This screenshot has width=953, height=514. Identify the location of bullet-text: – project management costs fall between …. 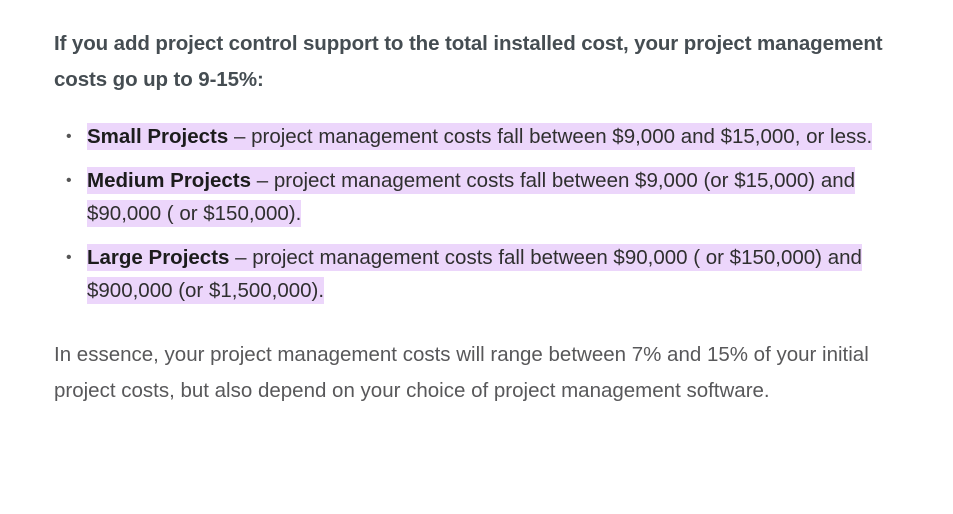
(550, 136).